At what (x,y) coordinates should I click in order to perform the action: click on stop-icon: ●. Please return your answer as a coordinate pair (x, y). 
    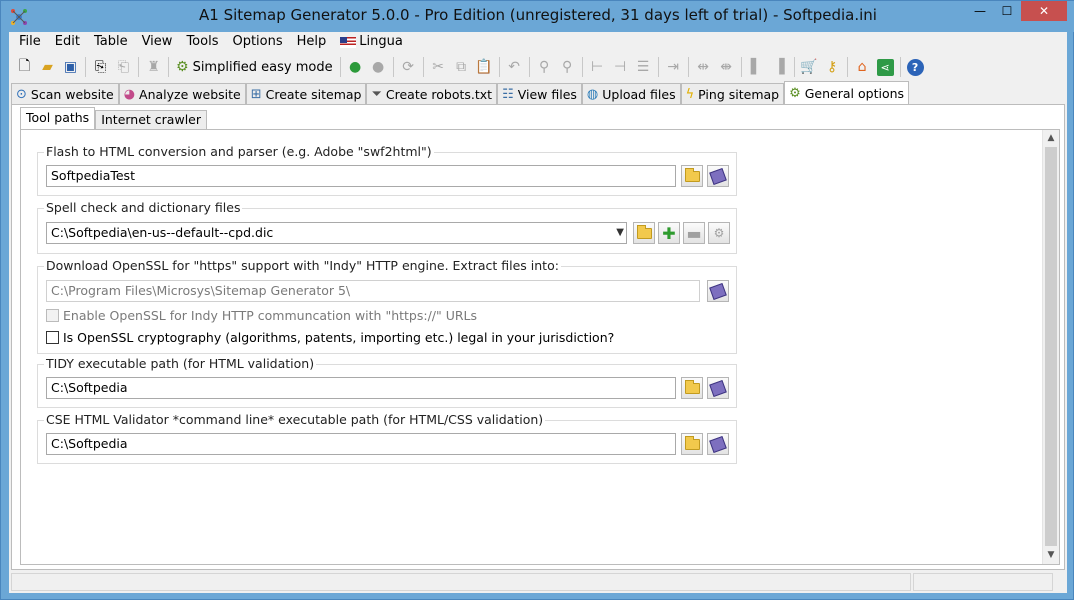
    Looking at the image, I should click on (378, 67).